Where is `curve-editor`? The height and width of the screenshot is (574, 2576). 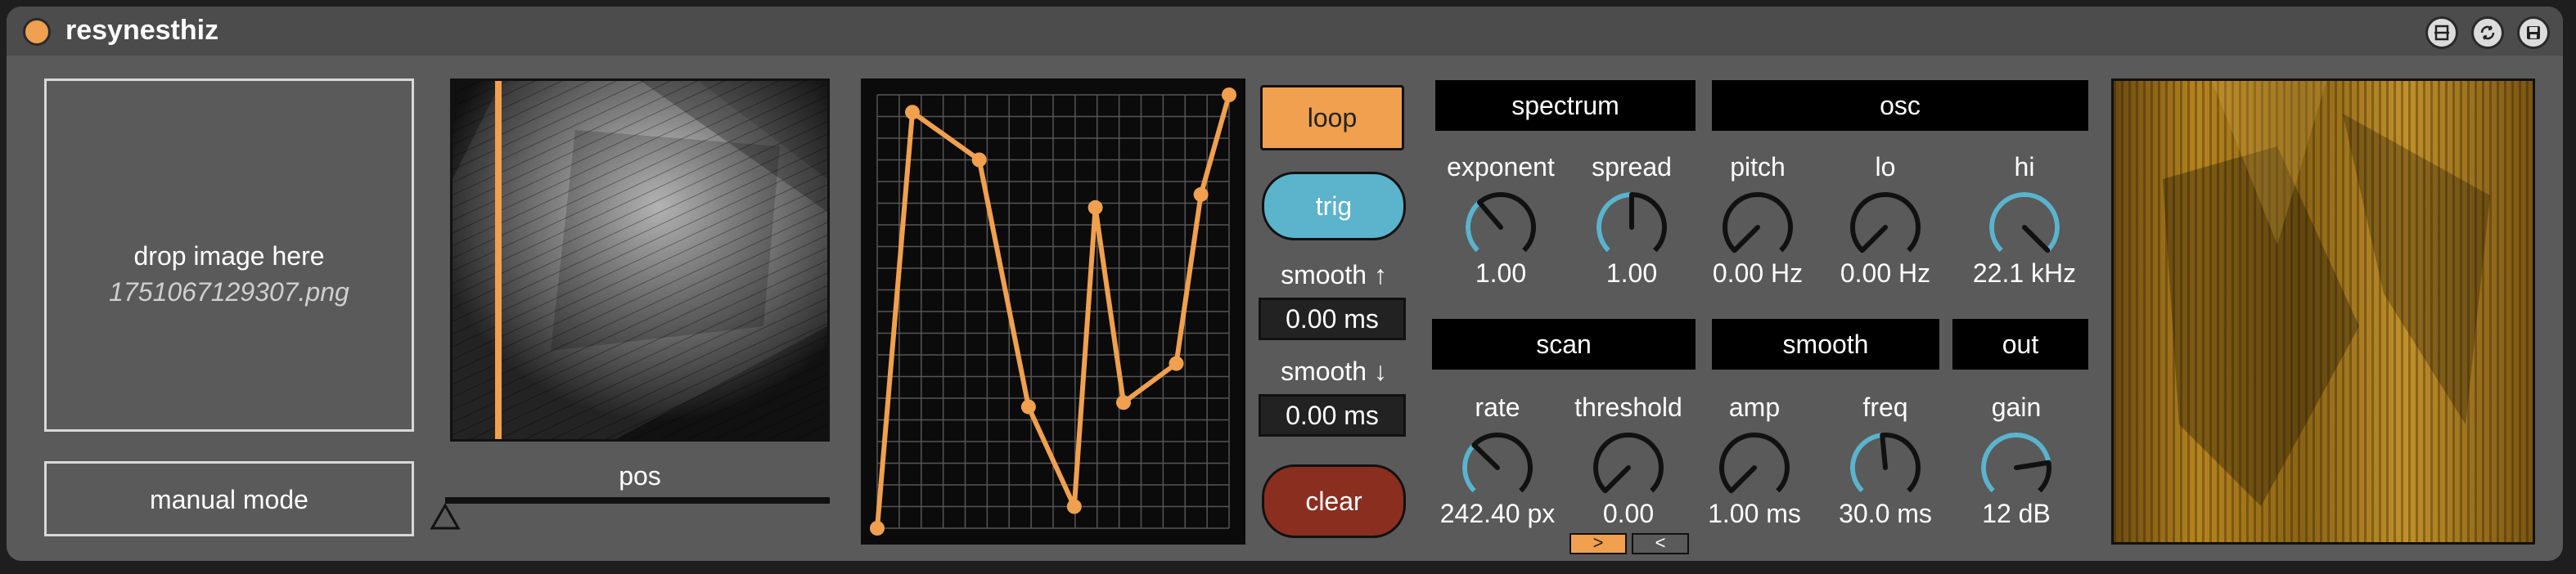 curve-editor is located at coordinates (1053, 311).